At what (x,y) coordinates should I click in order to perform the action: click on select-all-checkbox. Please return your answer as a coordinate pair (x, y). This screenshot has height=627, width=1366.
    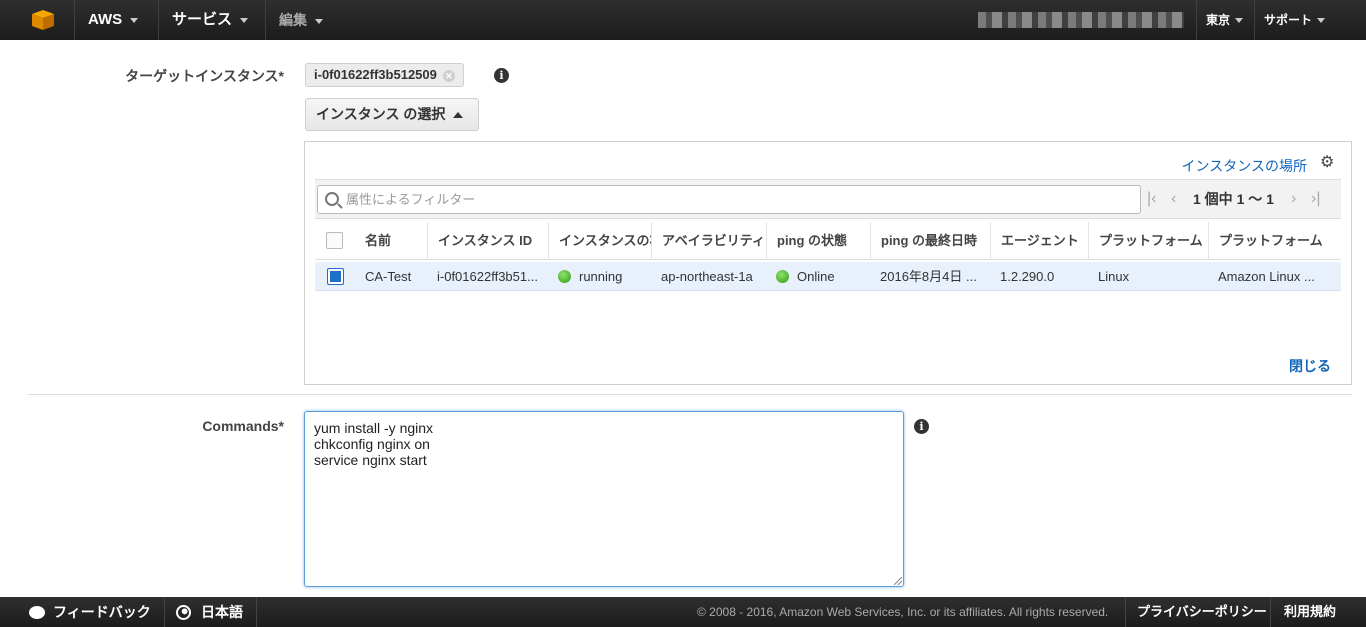
    Looking at the image, I should click on (334, 240).